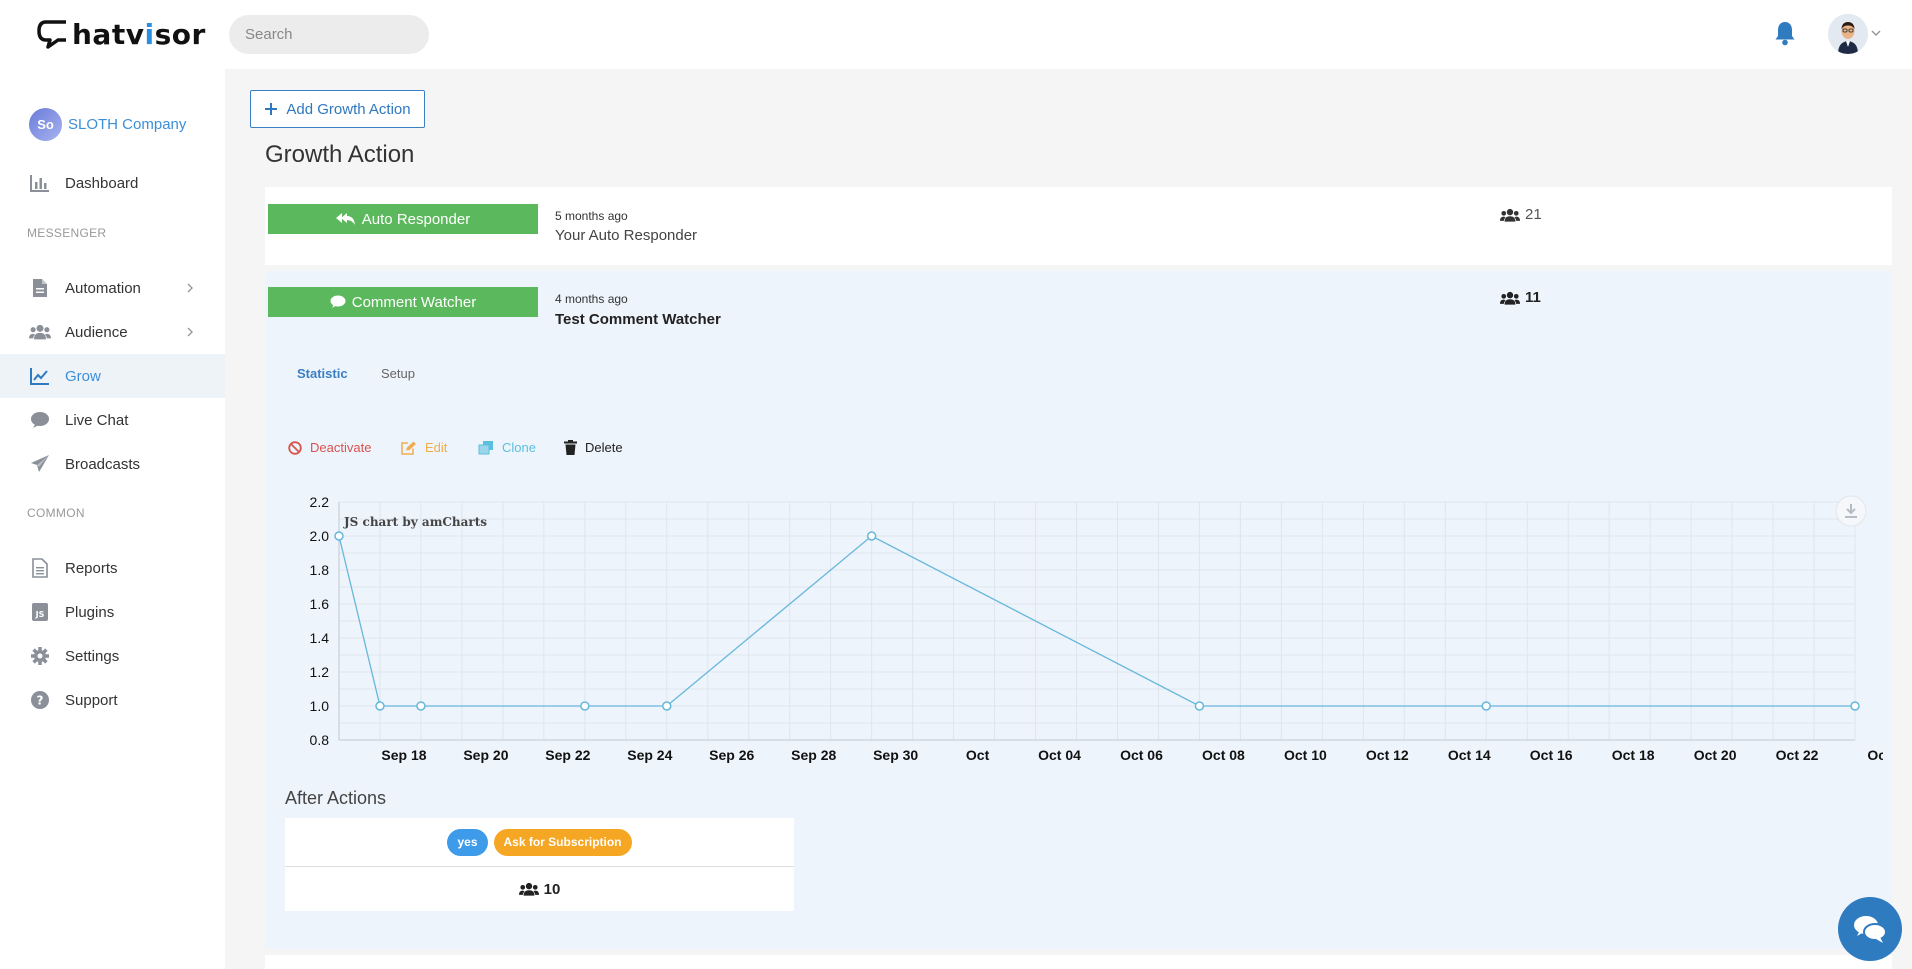 The image size is (1912, 969). Describe the element at coordinates (112, 376) in the screenshot. I see `sidebar-item-grow: Grow` at that location.